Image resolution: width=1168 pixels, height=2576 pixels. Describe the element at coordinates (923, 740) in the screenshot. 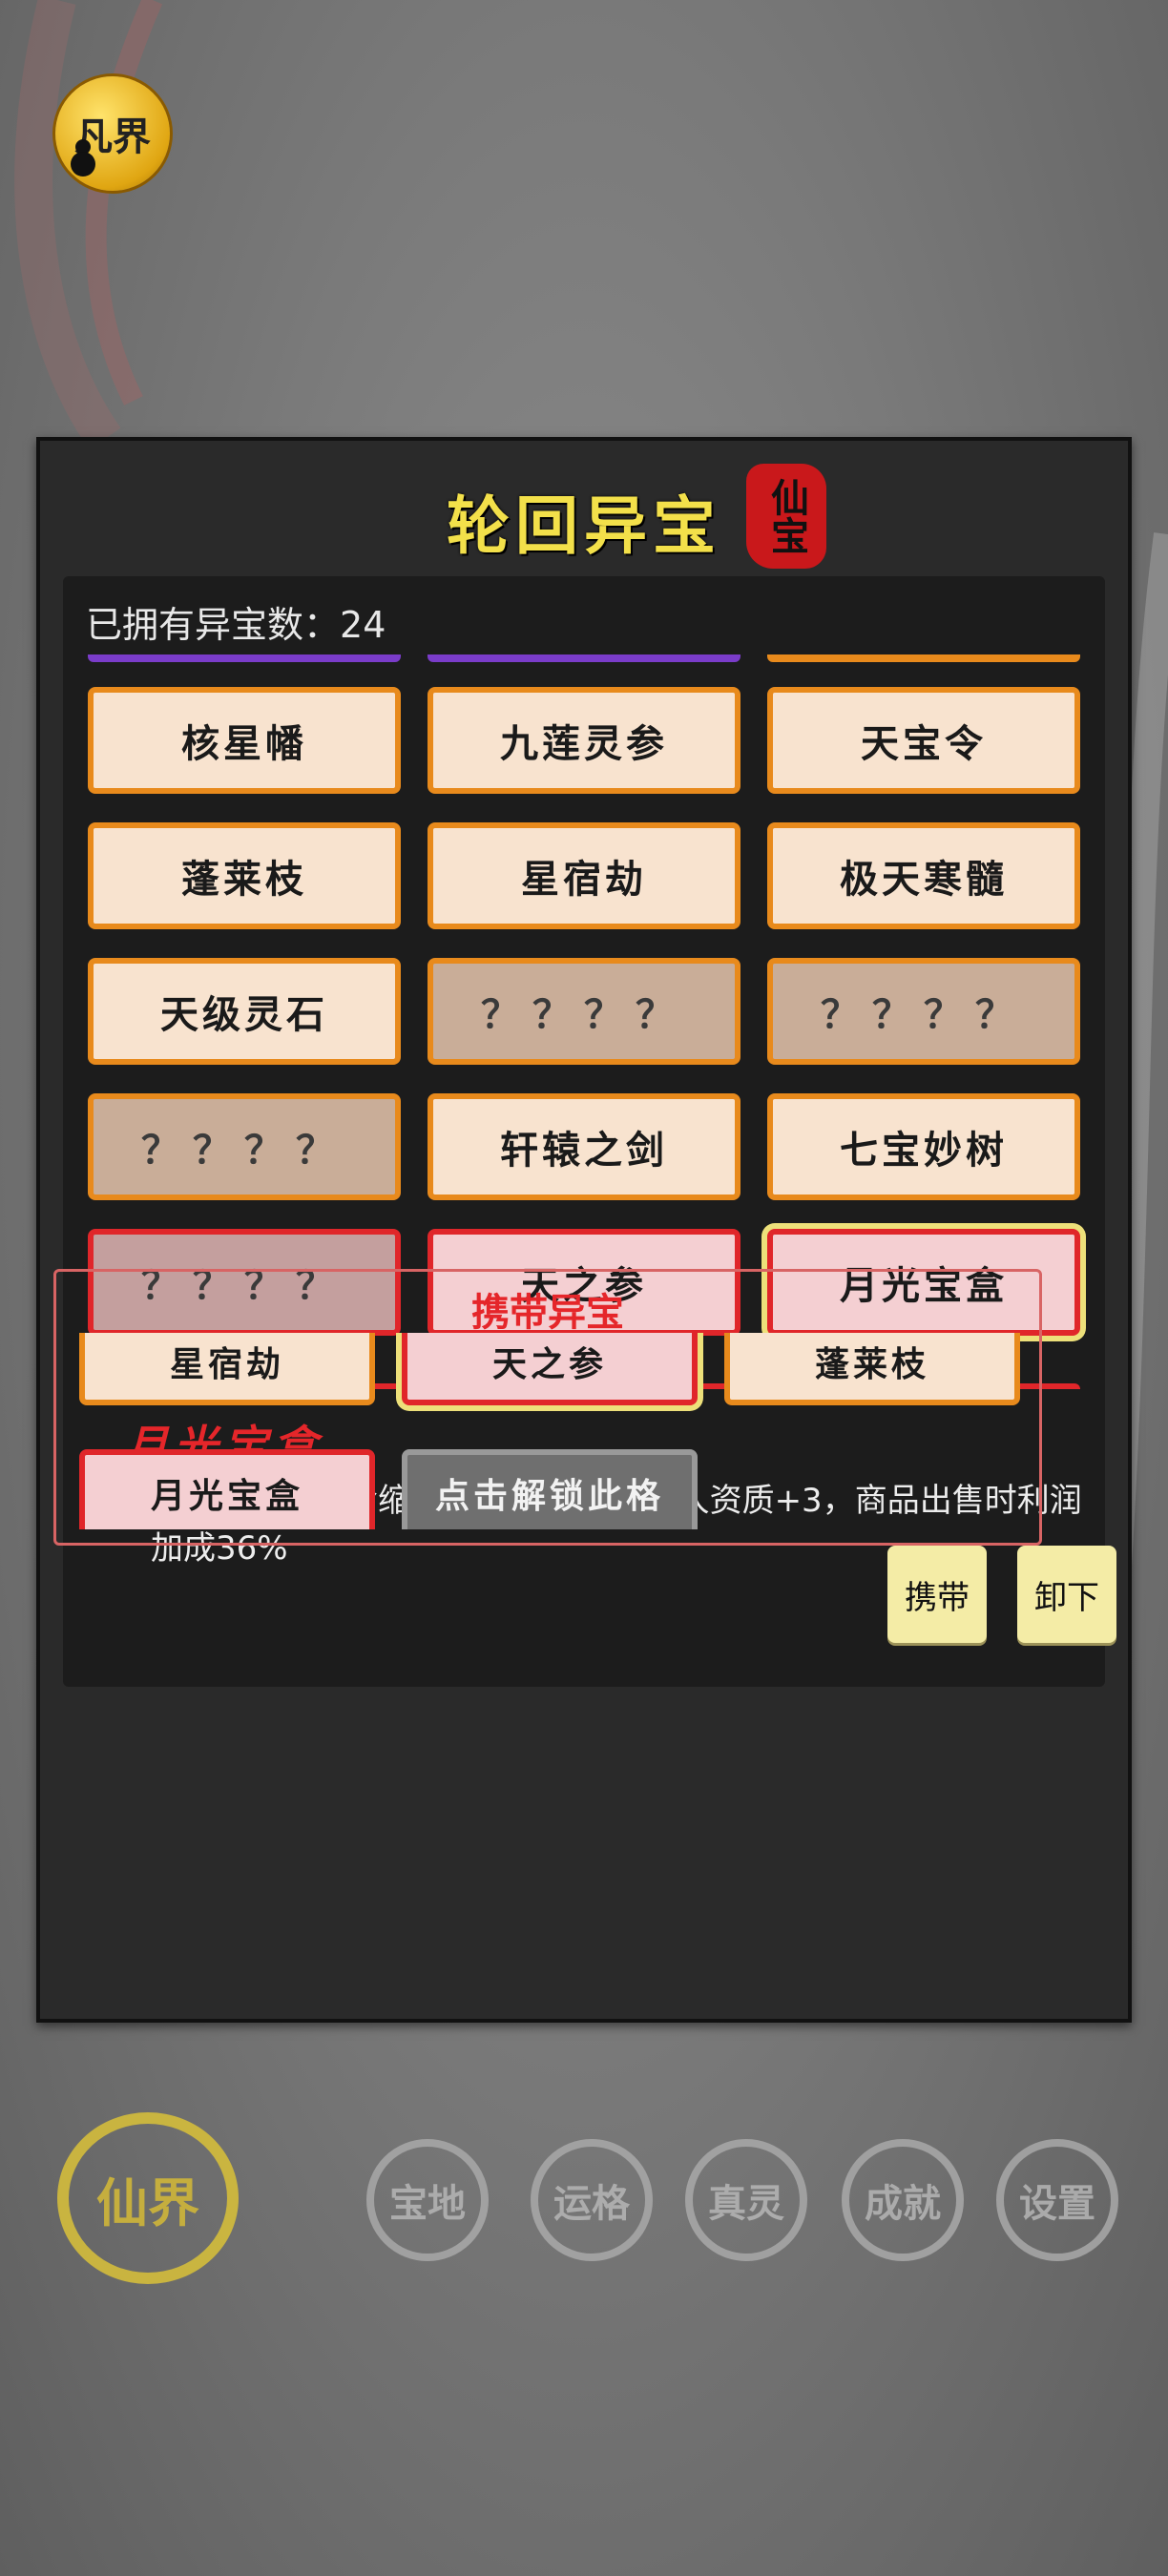

I see `treasure-item: 天宝令` at that location.